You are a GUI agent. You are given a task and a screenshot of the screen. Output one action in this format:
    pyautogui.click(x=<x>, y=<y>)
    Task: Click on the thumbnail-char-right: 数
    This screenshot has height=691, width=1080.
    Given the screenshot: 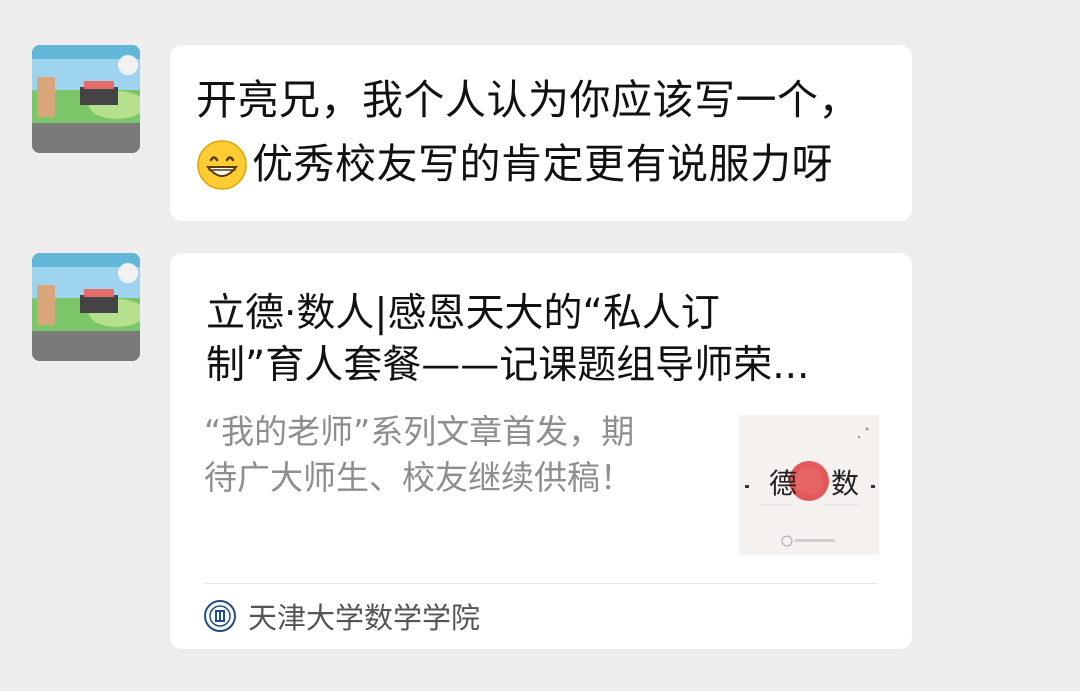 What is the action you would take?
    pyautogui.click(x=845, y=483)
    